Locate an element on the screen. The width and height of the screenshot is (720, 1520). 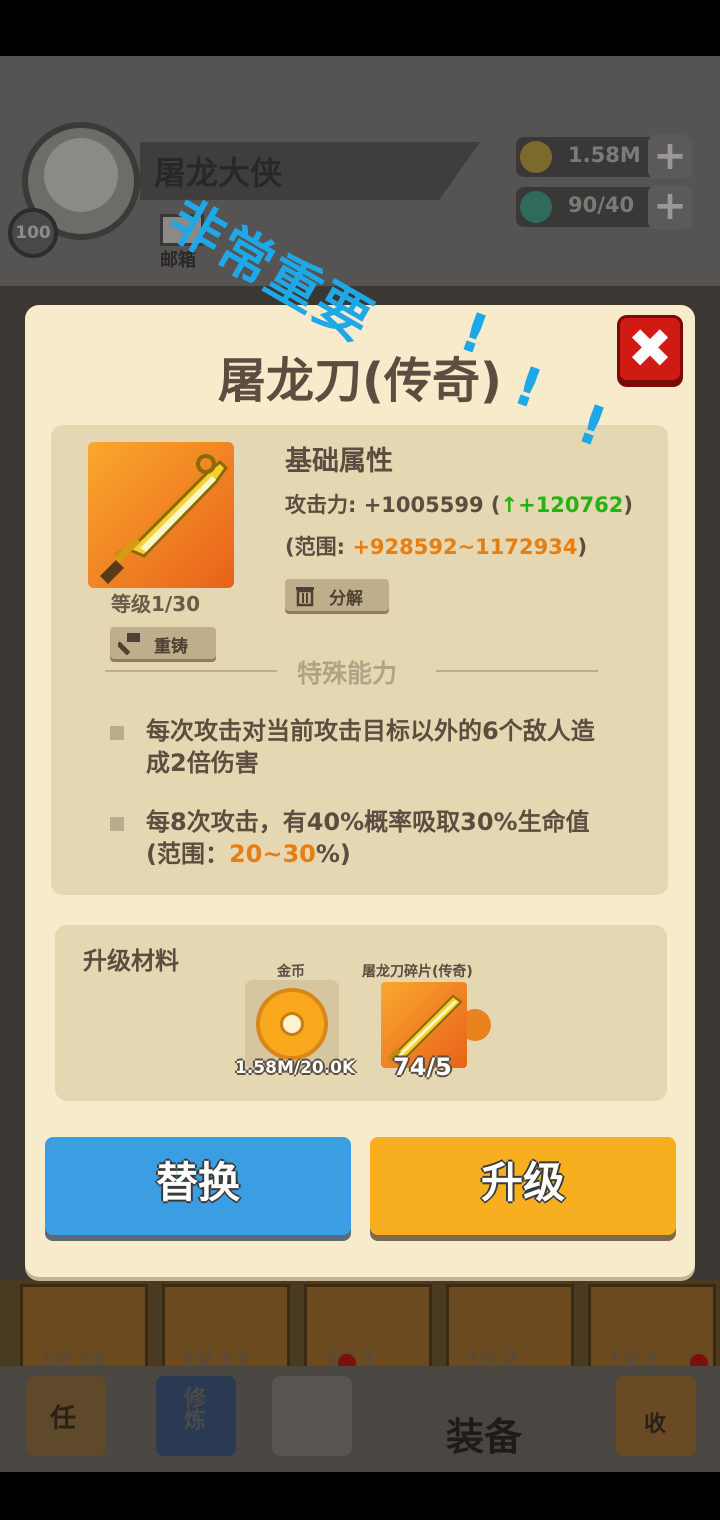
attack-label: 攻击力: +1005599 ( is located at coordinates (393, 505).